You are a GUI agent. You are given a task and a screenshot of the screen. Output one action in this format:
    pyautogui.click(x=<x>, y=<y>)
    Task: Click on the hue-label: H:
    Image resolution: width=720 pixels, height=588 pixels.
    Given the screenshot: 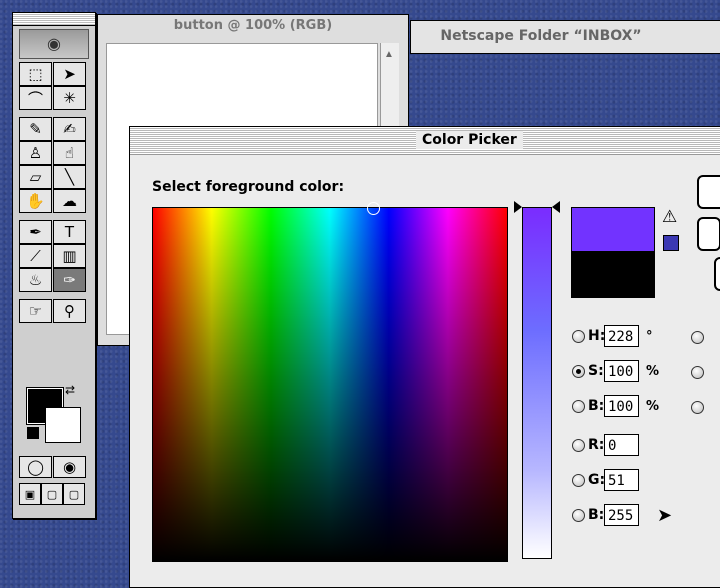 What is the action you would take?
    pyautogui.click(x=597, y=336)
    